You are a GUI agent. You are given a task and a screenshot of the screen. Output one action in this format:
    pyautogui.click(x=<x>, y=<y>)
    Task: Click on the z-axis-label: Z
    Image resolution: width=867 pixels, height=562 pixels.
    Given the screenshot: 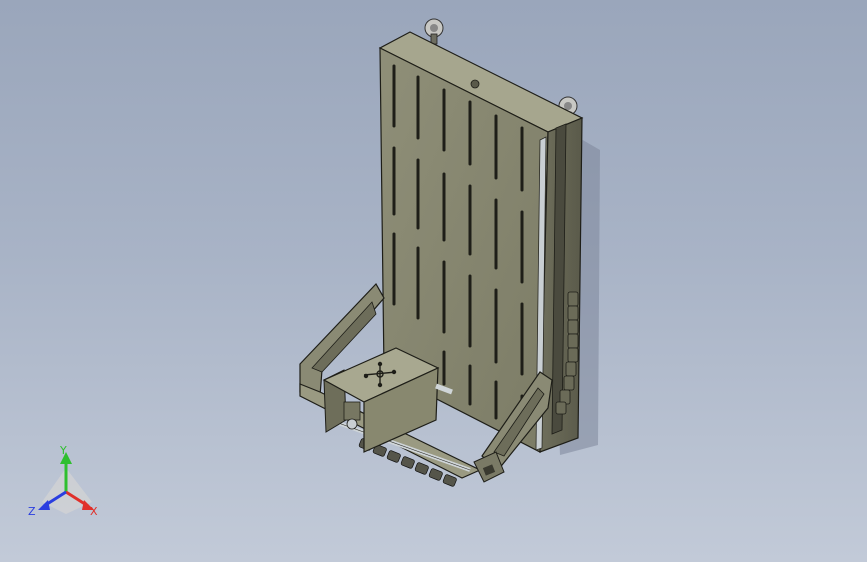 What is the action you would take?
    pyautogui.click(x=32, y=511)
    